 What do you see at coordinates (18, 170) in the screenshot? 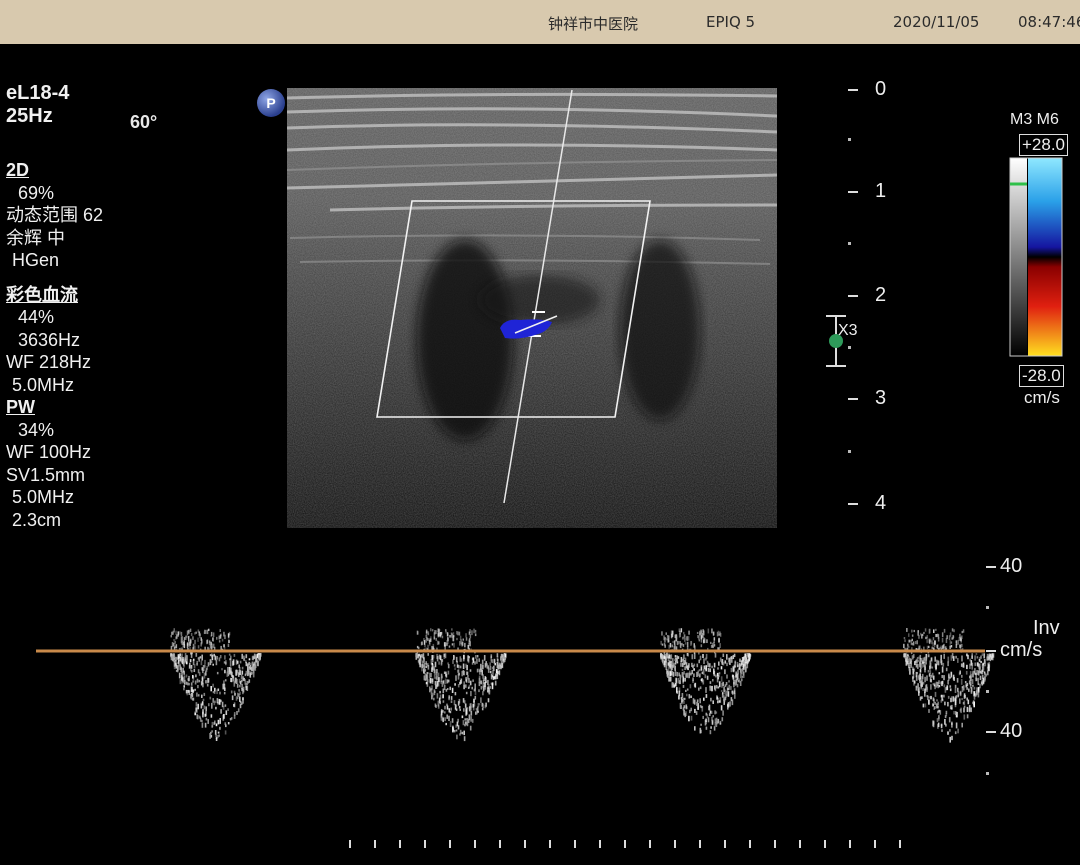
I see `mode-2d-label: 2D` at bounding box center [18, 170].